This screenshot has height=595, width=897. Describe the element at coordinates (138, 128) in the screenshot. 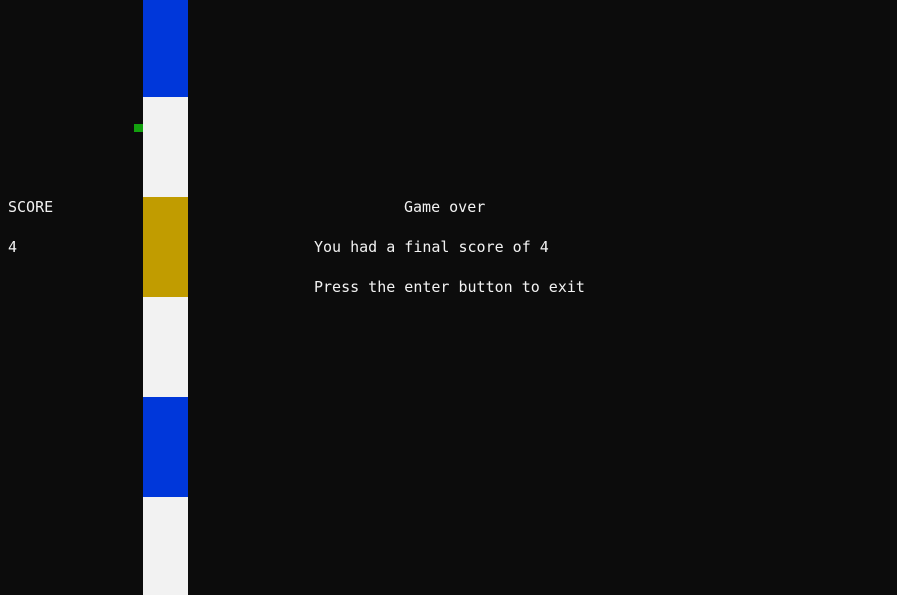

I see `player-marker` at that location.